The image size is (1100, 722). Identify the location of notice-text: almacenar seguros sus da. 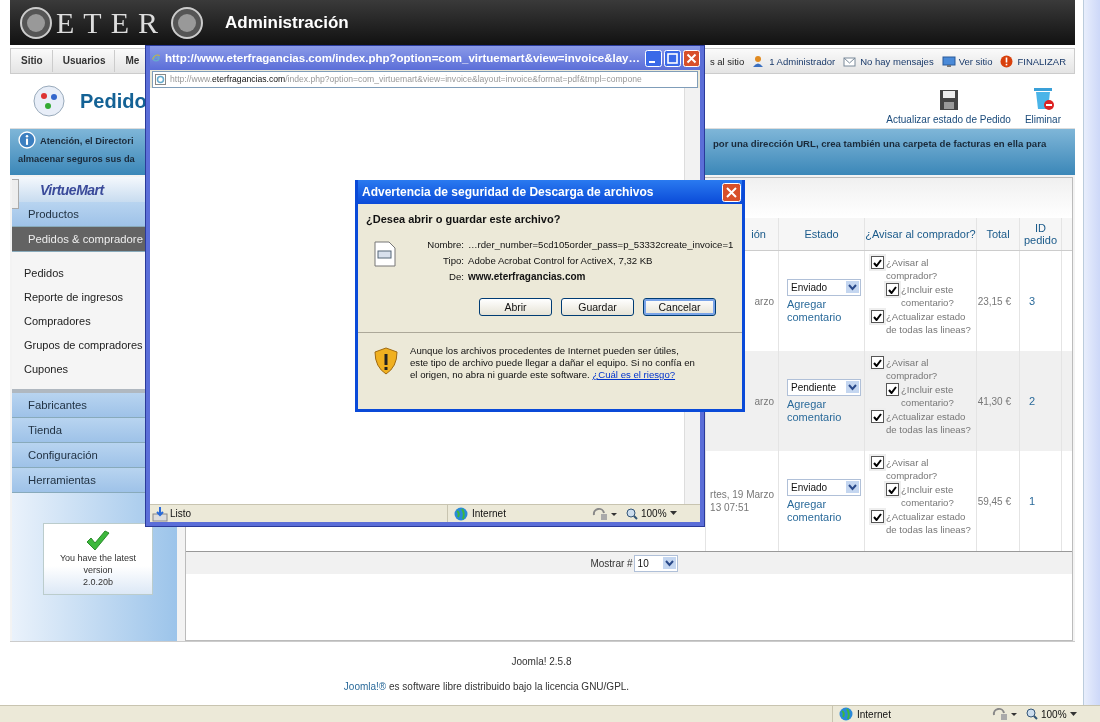
(76, 159).